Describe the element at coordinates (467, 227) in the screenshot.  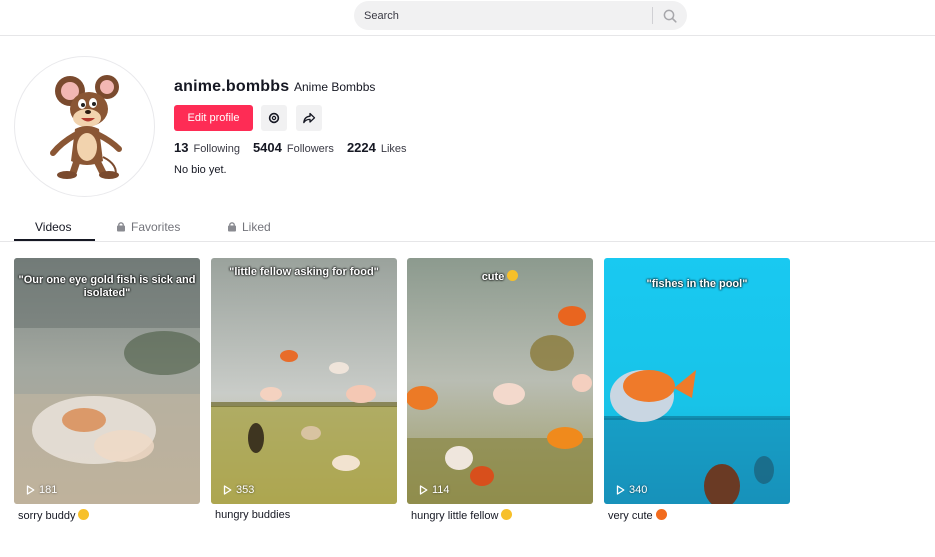
I see `profile-tabs: Videos Favorites Liked` at that location.